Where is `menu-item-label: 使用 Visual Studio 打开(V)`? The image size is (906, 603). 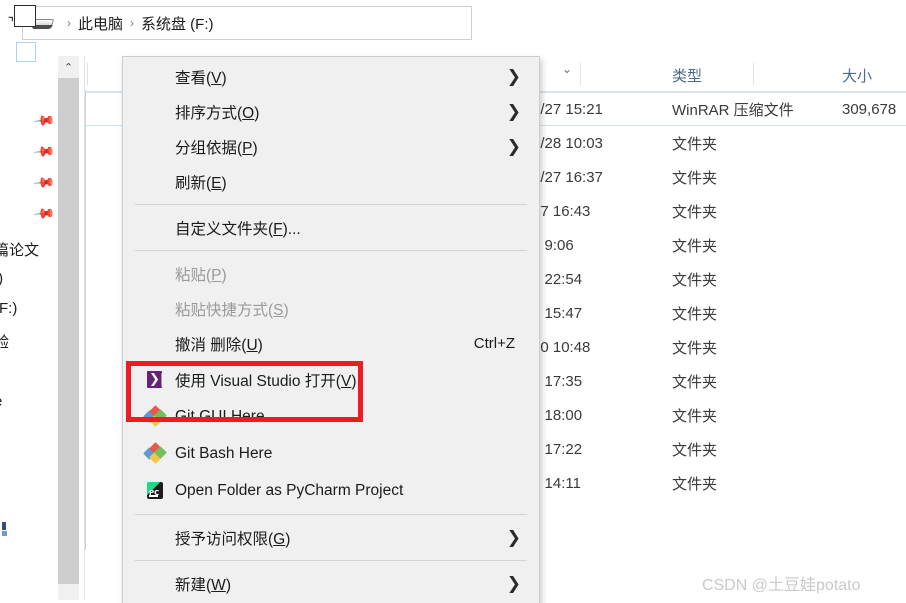 menu-item-label: 使用 Visual Studio 打开(V) is located at coordinates (266, 381).